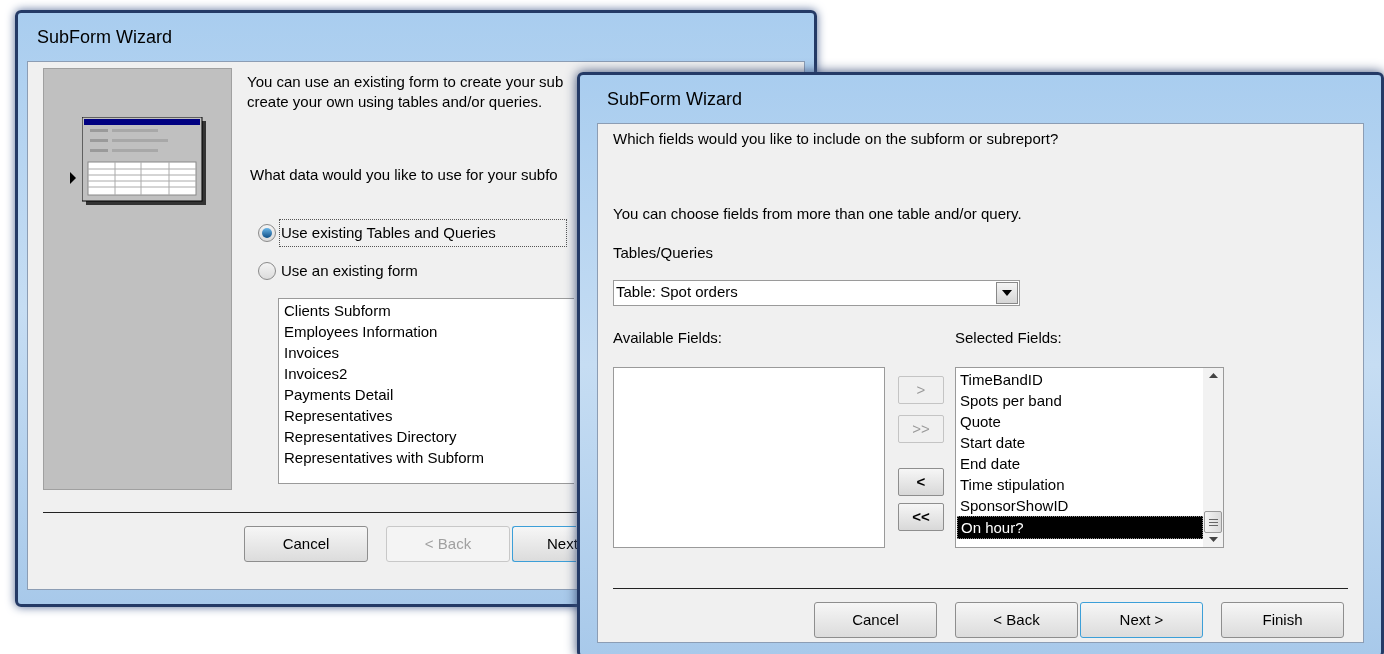 This screenshot has width=1384, height=654. I want to click on hint-text: You can choose fields from more than one table and/or query., so click(818, 213).